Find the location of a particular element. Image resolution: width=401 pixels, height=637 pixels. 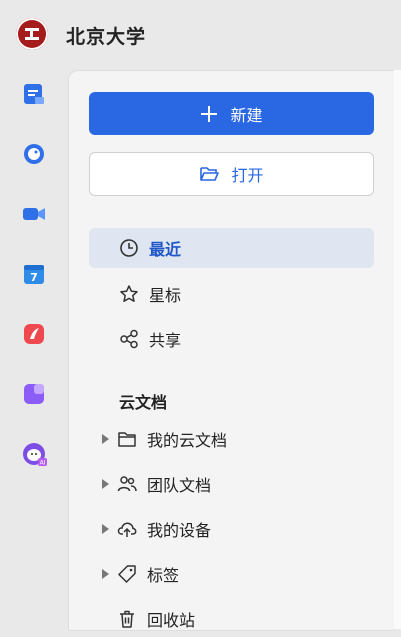

share-icon is located at coordinates (129, 339).